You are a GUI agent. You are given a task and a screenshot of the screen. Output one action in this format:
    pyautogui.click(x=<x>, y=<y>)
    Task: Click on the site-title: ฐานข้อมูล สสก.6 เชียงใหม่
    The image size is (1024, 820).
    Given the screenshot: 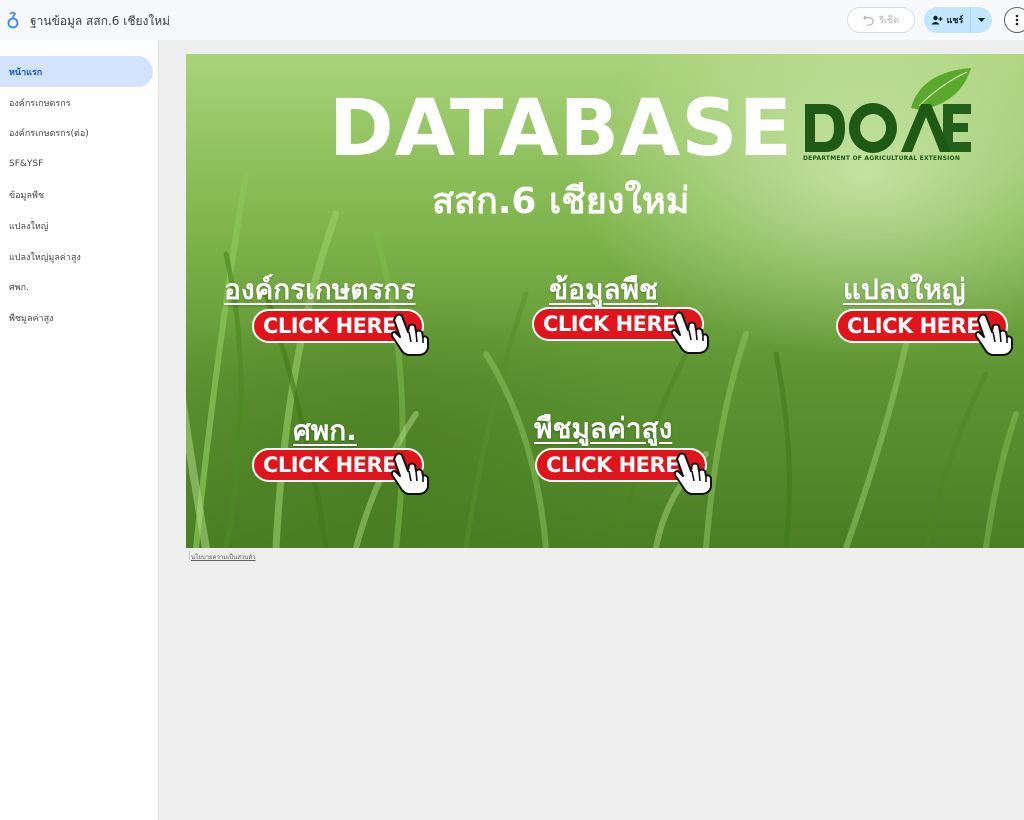 What is the action you would take?
    pyautogui.click(x=100, y=21)
    